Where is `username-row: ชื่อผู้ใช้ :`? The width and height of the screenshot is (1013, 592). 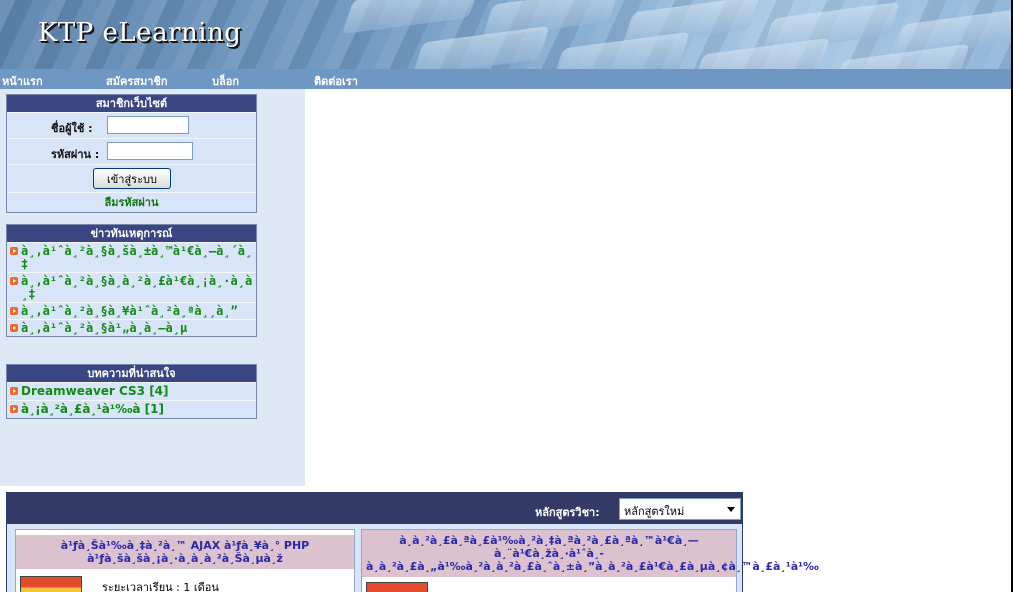
username-row: ชื่อผู้ใช้ : is located at coordinates (131, 125).